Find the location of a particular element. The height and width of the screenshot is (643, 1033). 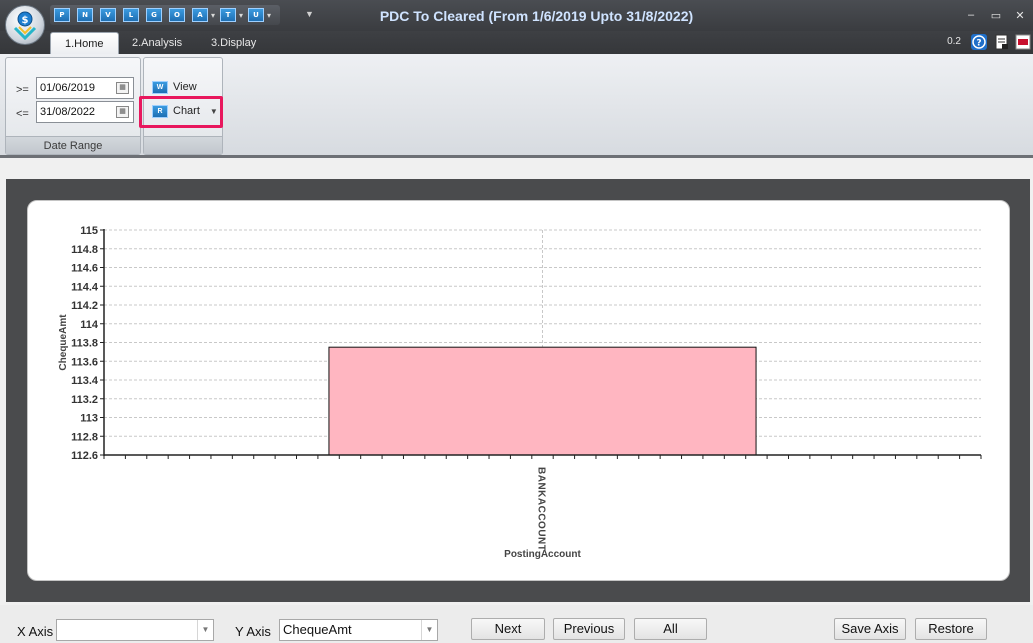

view-icon: W is located at coordinates (160, 87).